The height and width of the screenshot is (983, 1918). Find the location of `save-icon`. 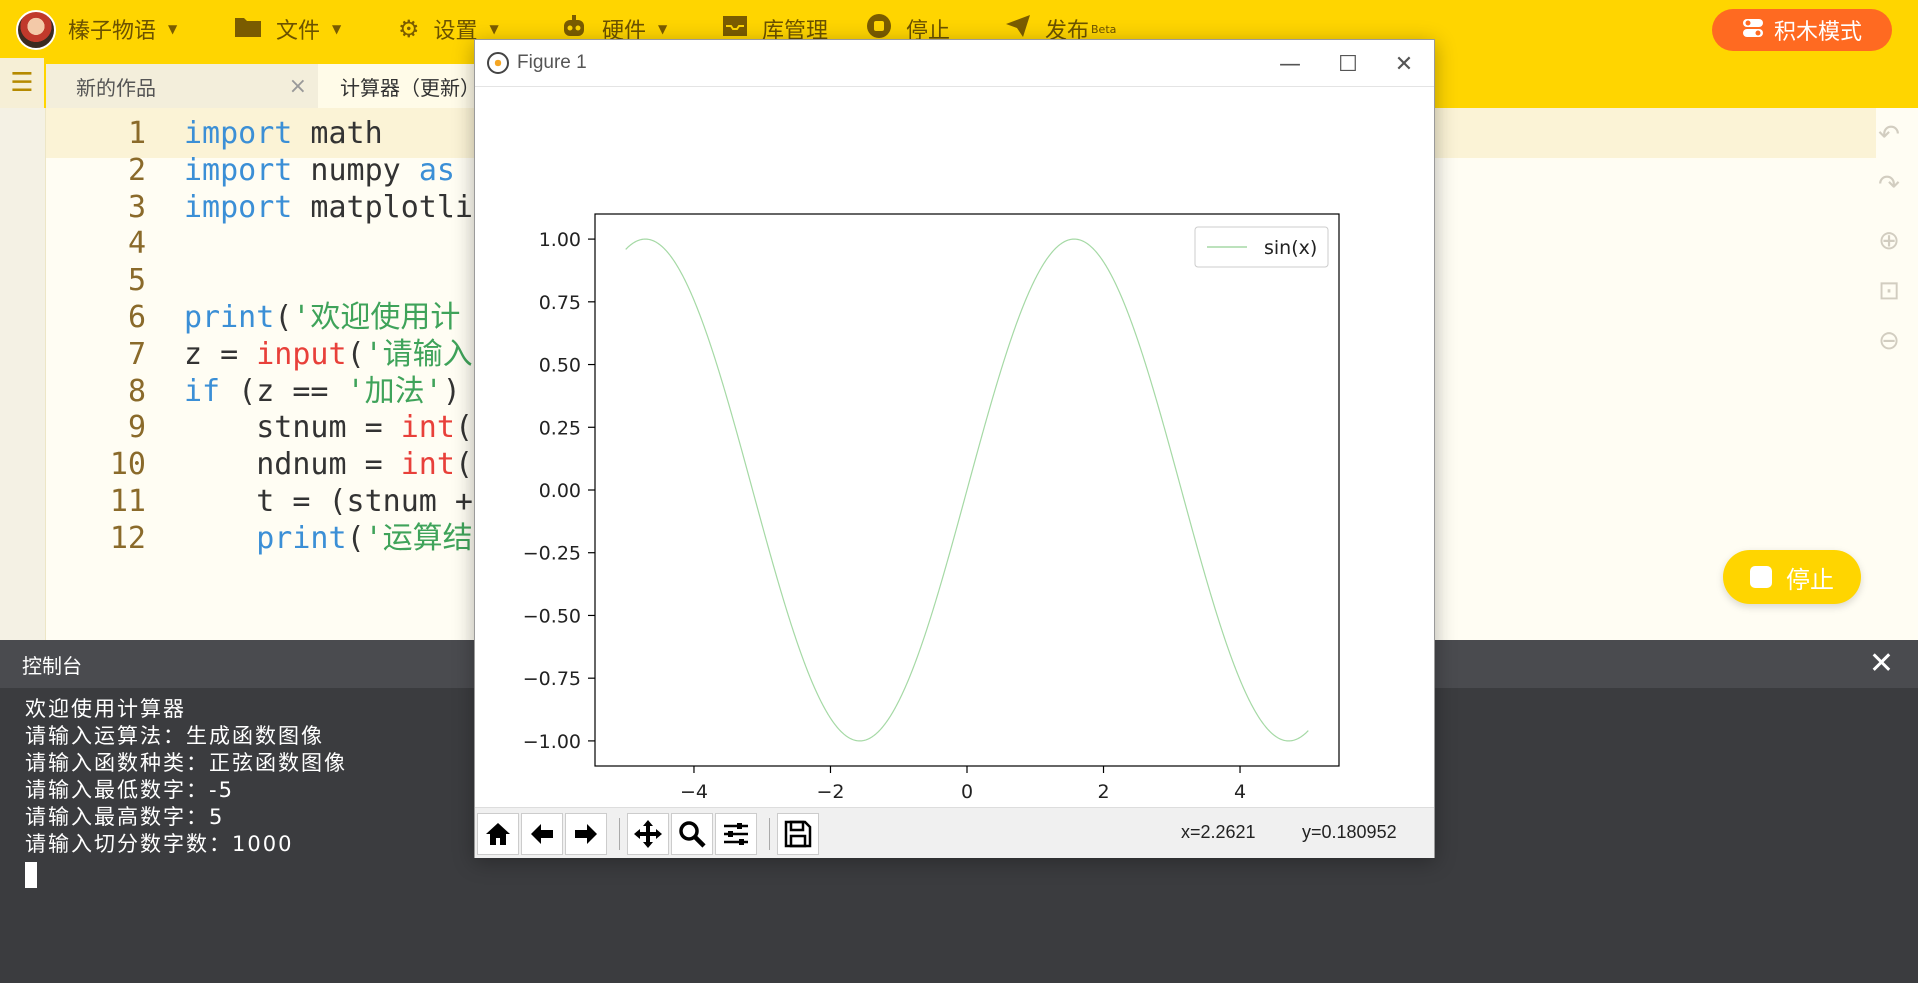

save-icon is located at coordinates (798, 834).